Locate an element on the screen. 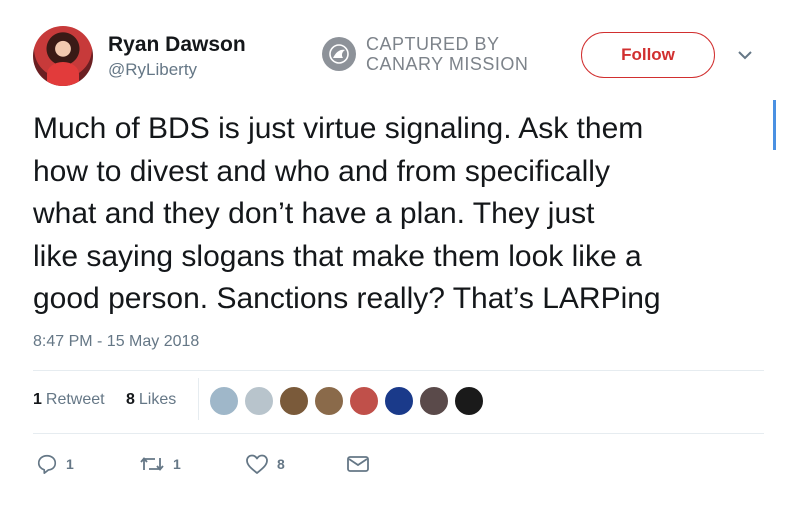  follow-button: Follow is located at coordinates (648, 55).